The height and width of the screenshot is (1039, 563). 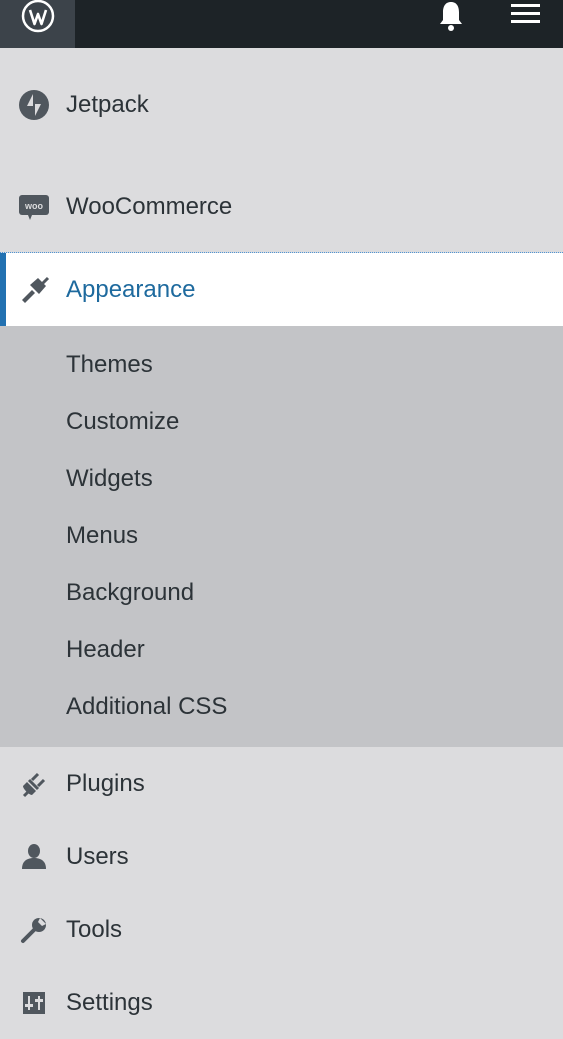 What do you see at coordinates (149, 206) in the screenshot?
I see `menu-item-label: WooCommerce` at bounding box center [149, 206].